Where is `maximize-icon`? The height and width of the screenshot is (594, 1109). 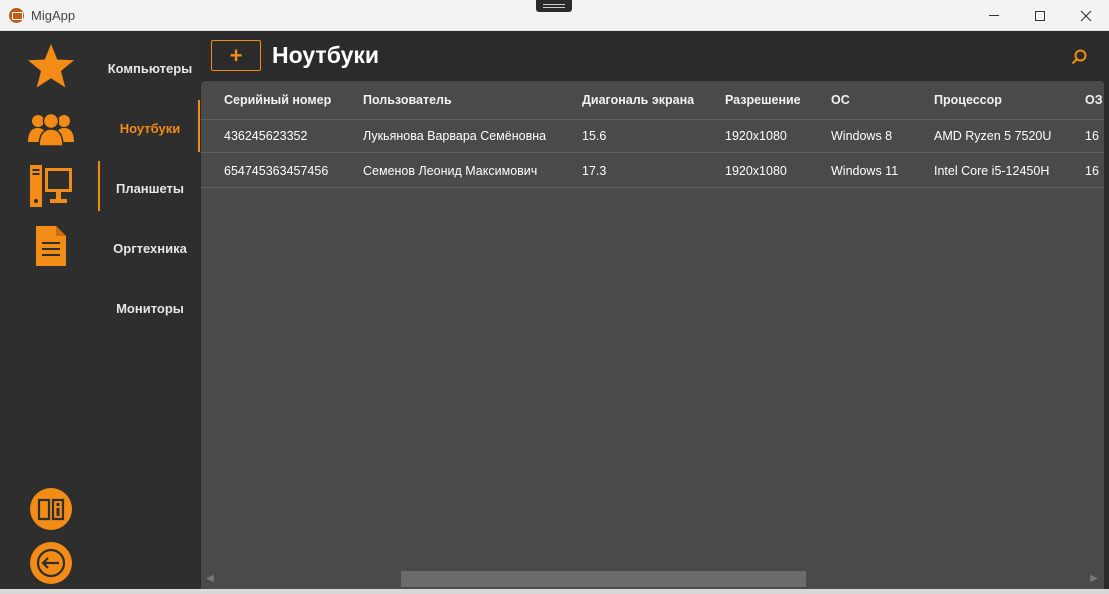
maximize-icon is located at coordinates (1040, 15).